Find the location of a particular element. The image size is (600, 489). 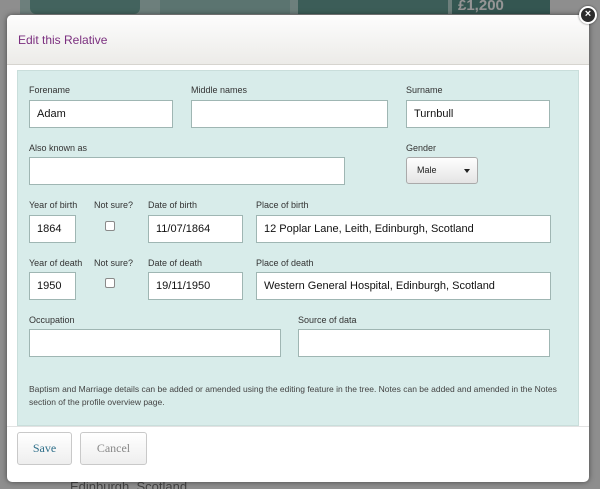

gender-selected-value: Male is located at coordinates (427, 170).